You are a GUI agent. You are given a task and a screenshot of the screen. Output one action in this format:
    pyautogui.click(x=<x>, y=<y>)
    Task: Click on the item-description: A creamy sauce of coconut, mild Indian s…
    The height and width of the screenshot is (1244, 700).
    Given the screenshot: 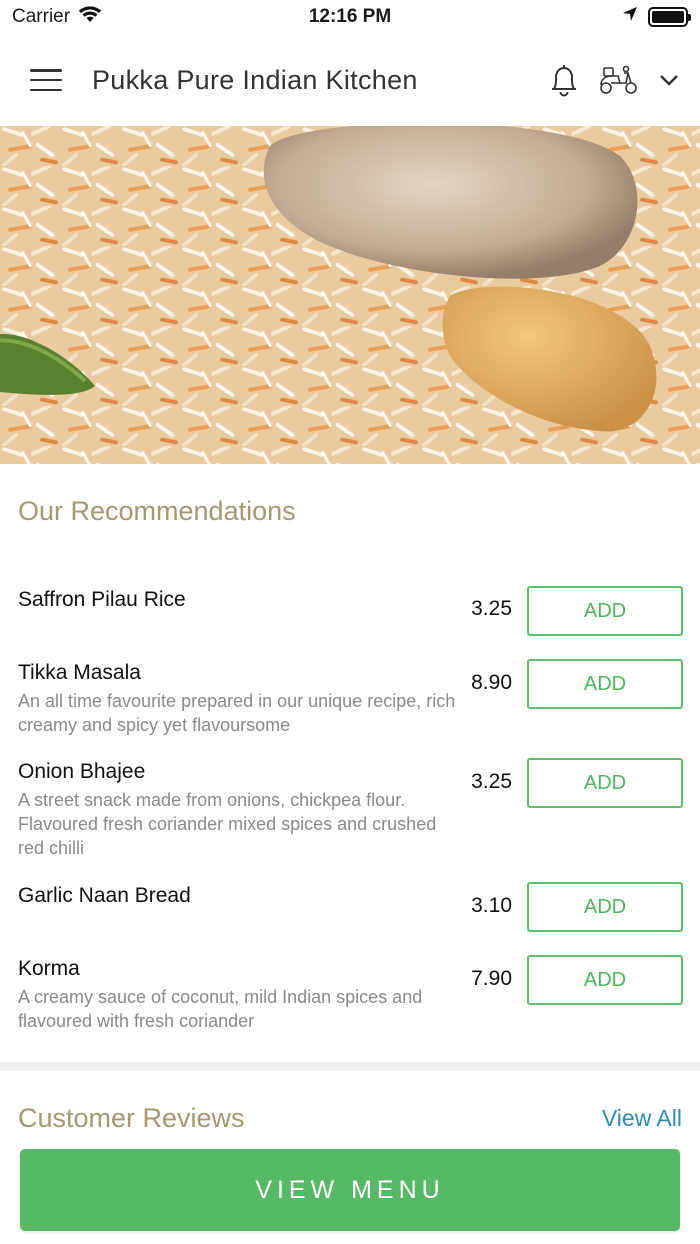 What is the action you would take?
    pyautogui.click(x=220, y=1009)
    